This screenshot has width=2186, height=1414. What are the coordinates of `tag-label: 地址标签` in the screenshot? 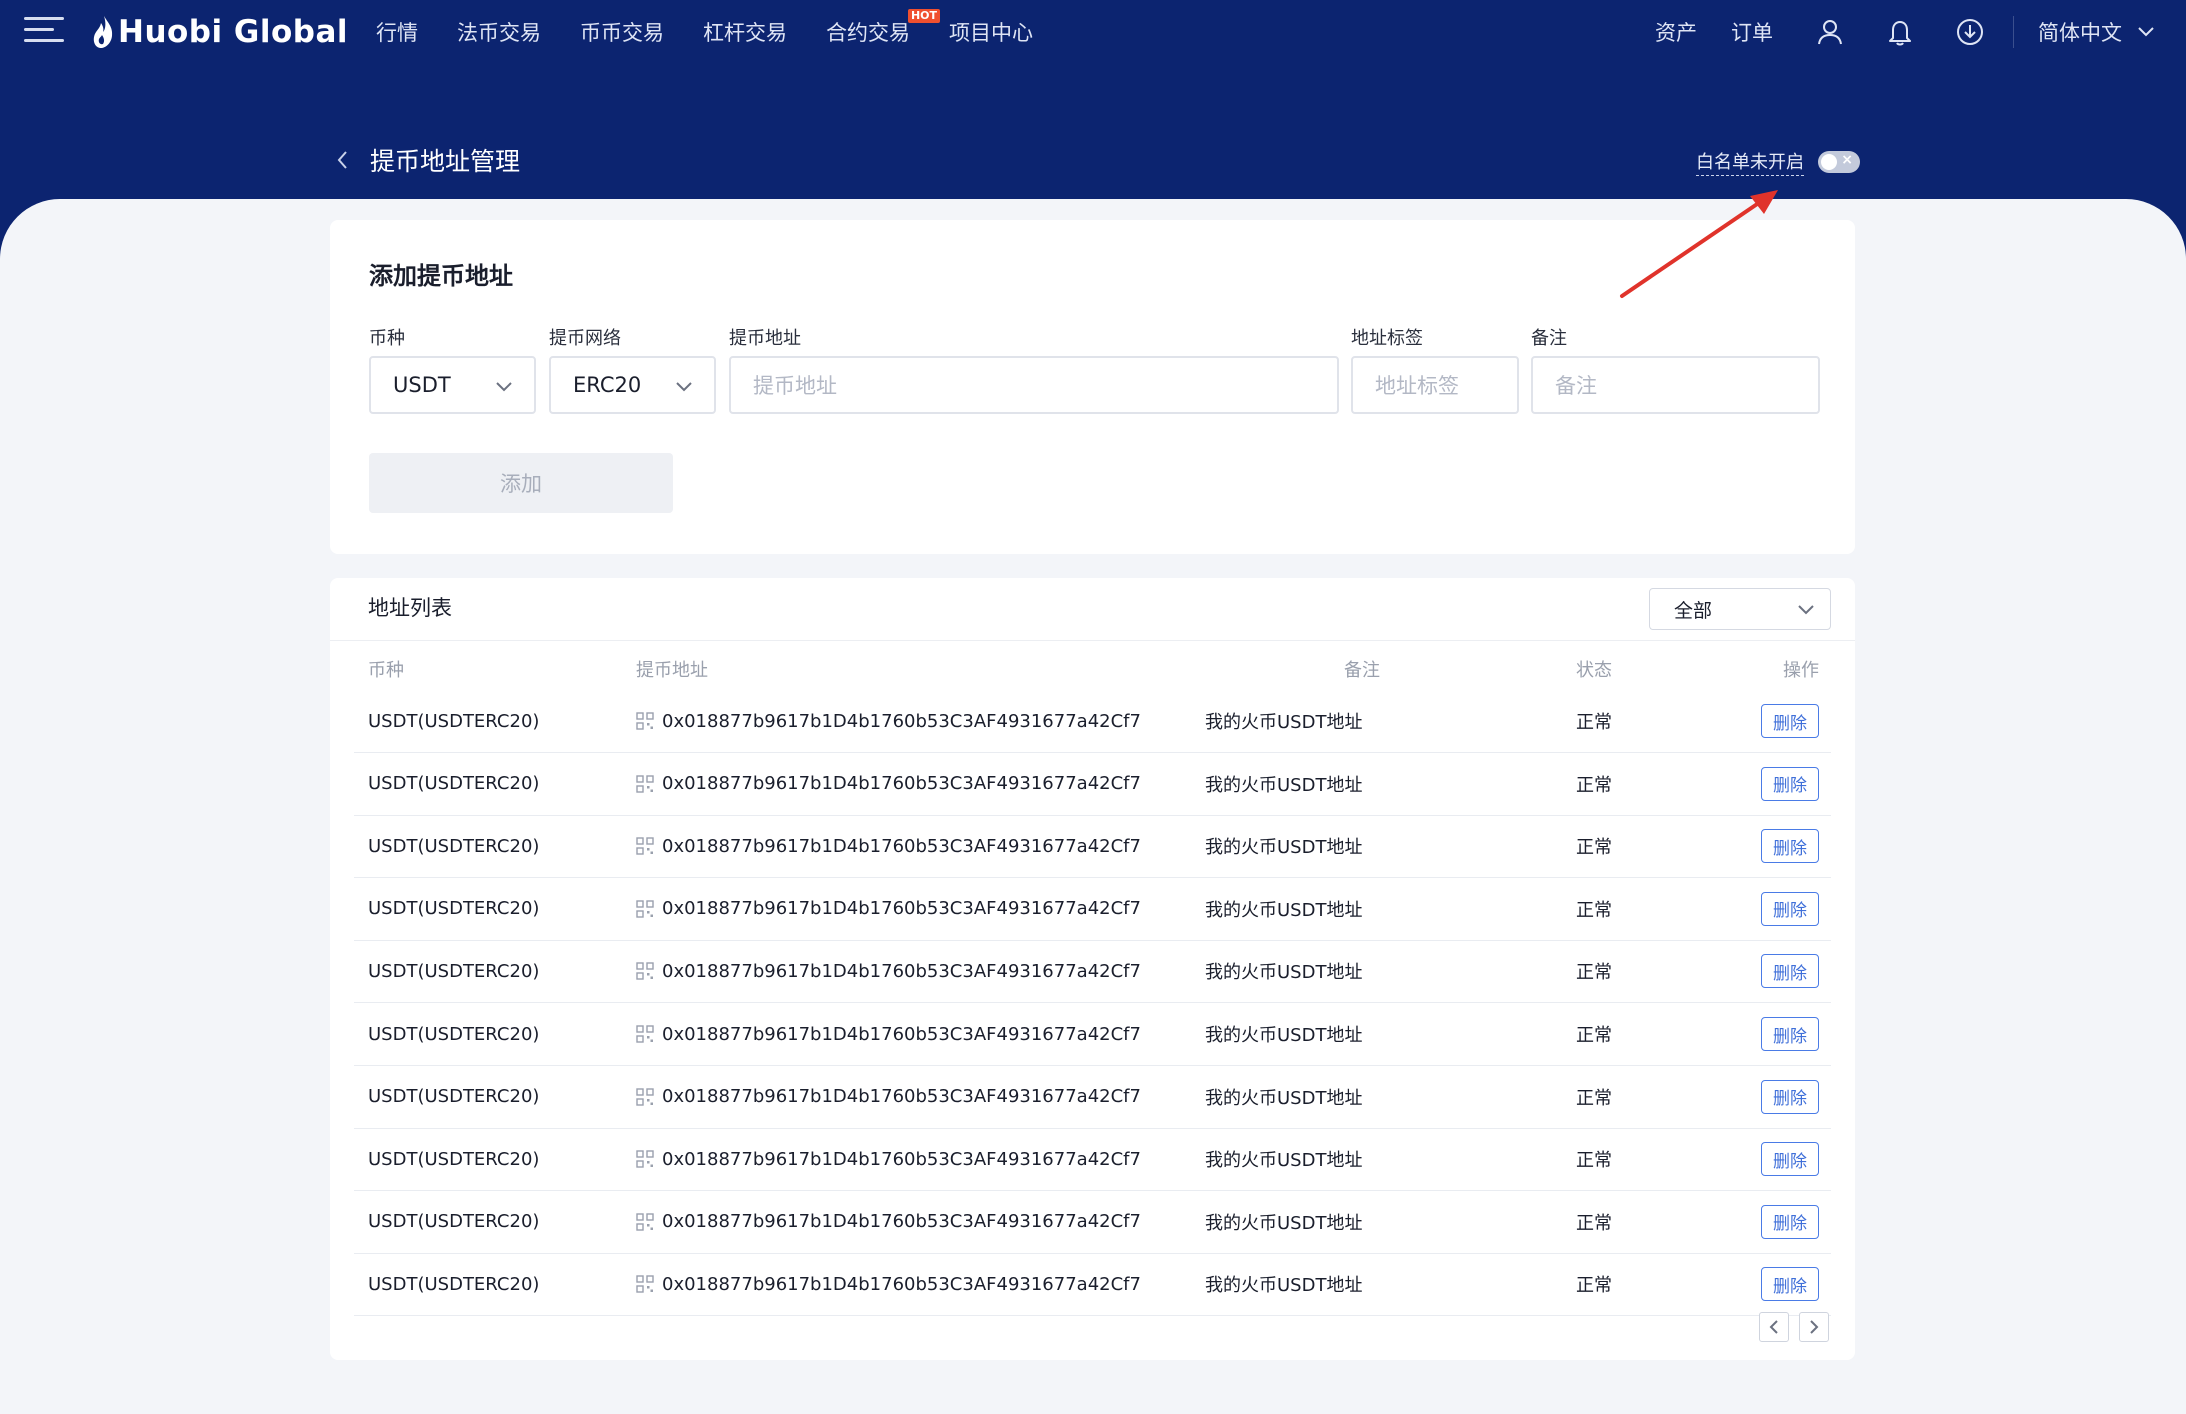 It's located at (1387, 338).